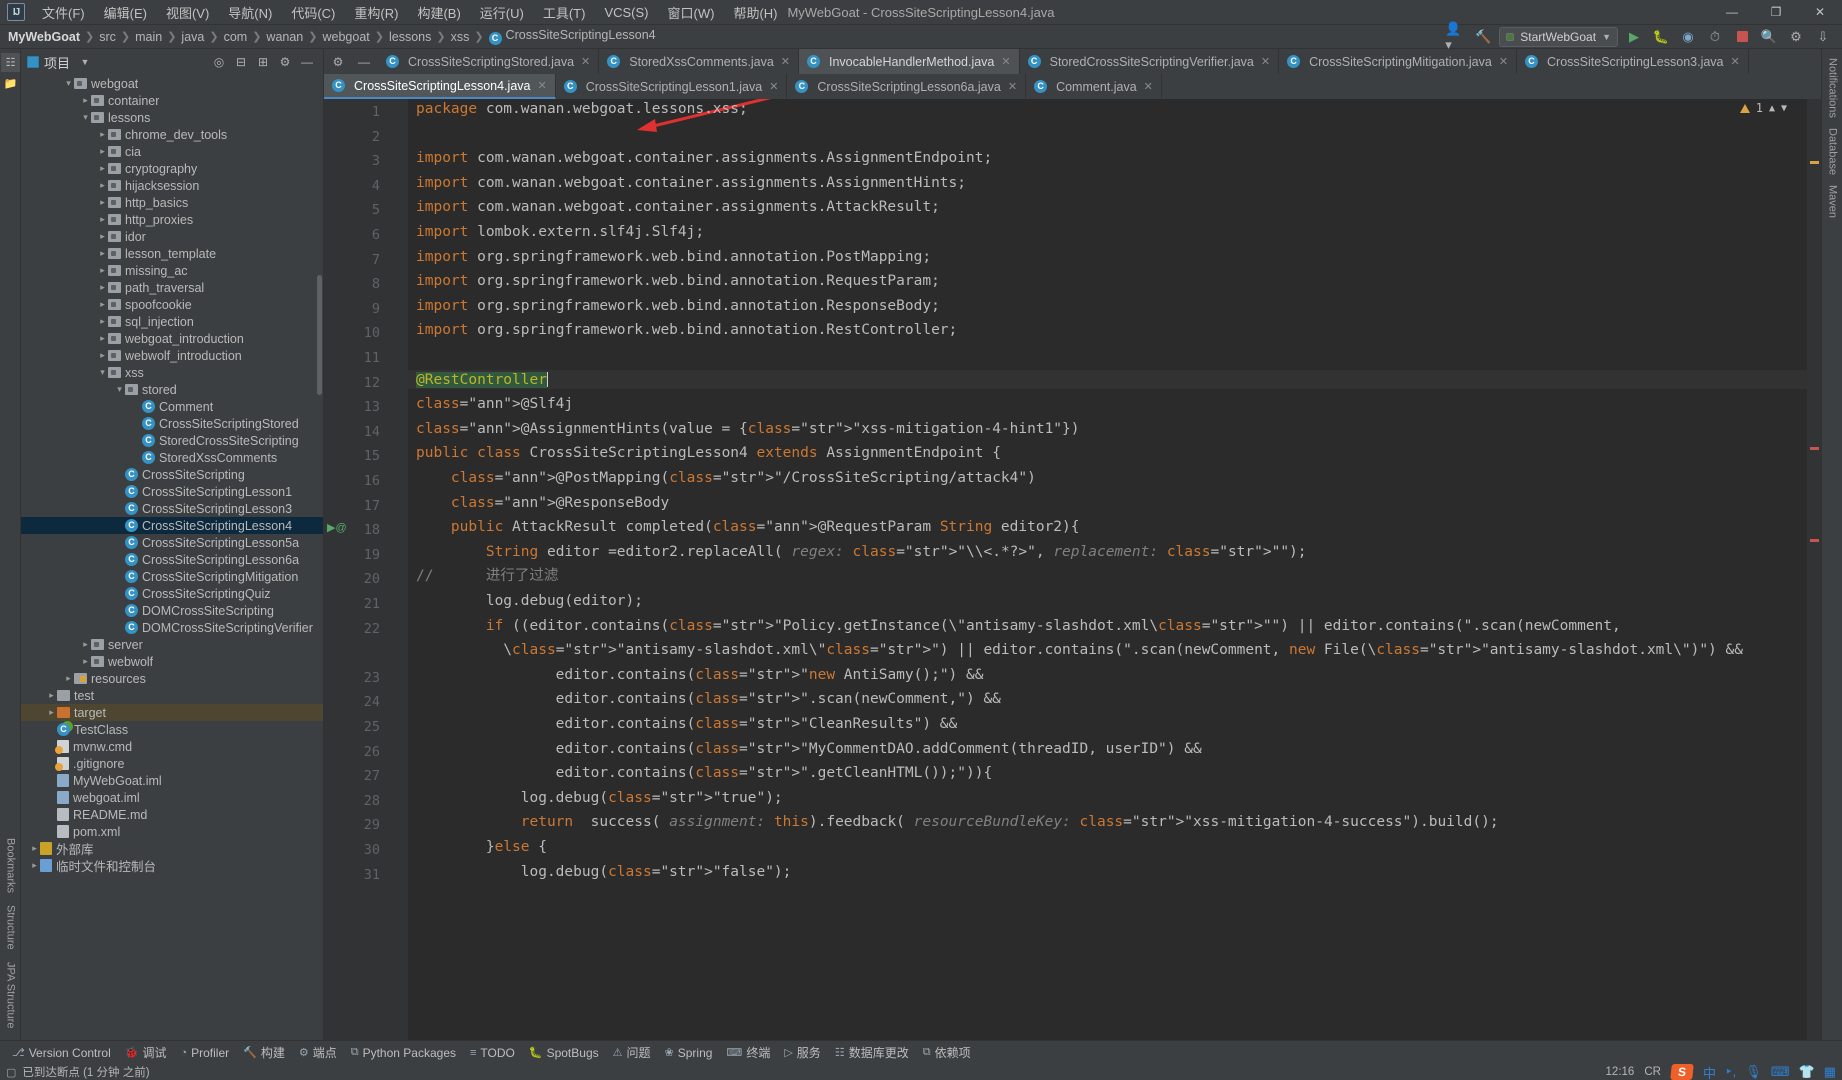 The image size is (1842, 1080). What do you see at coordinates (172, 865) in the screenshot?
I see `tree-node---------: ▸ 临时文件和控制台` at bounding box center [172, 865].